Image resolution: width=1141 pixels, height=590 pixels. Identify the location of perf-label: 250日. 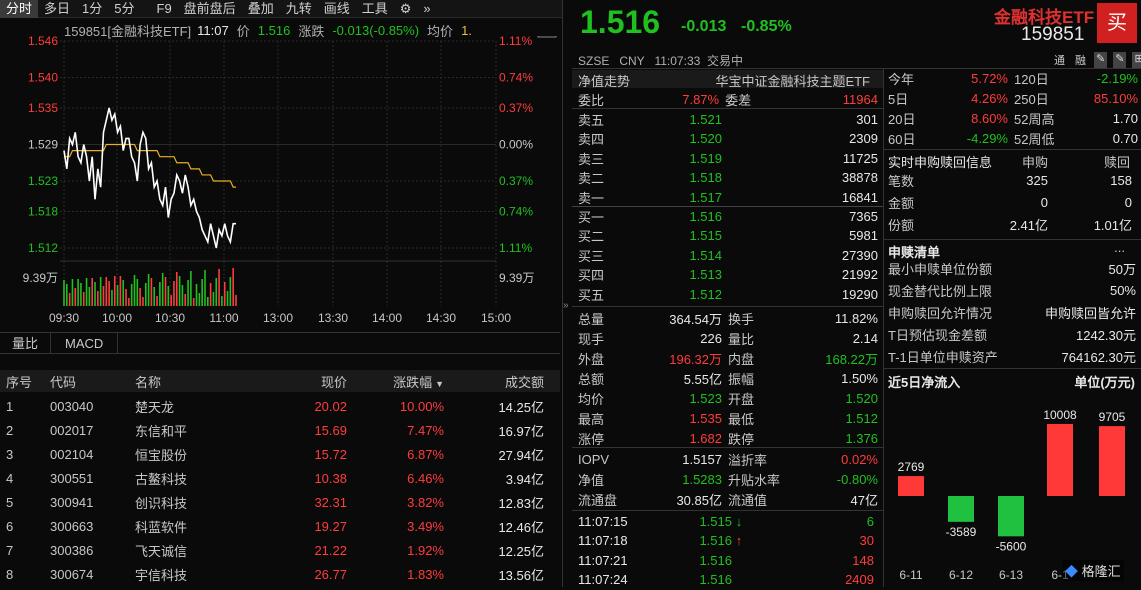
(1031, 99).